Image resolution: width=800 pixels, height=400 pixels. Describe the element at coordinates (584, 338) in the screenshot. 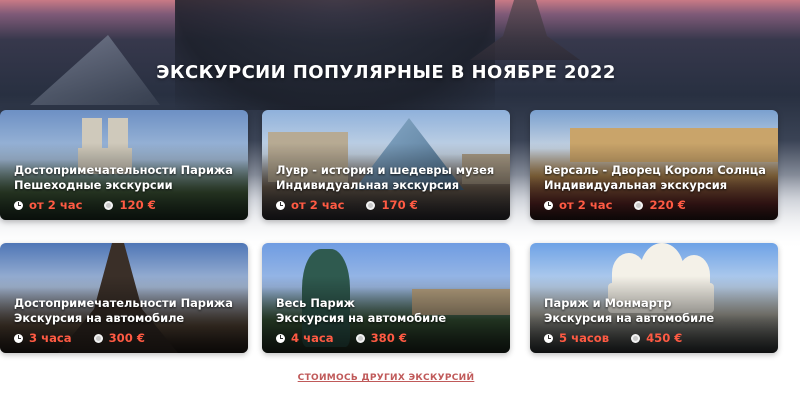

I see `tour-duration: 5 часов` at that location.